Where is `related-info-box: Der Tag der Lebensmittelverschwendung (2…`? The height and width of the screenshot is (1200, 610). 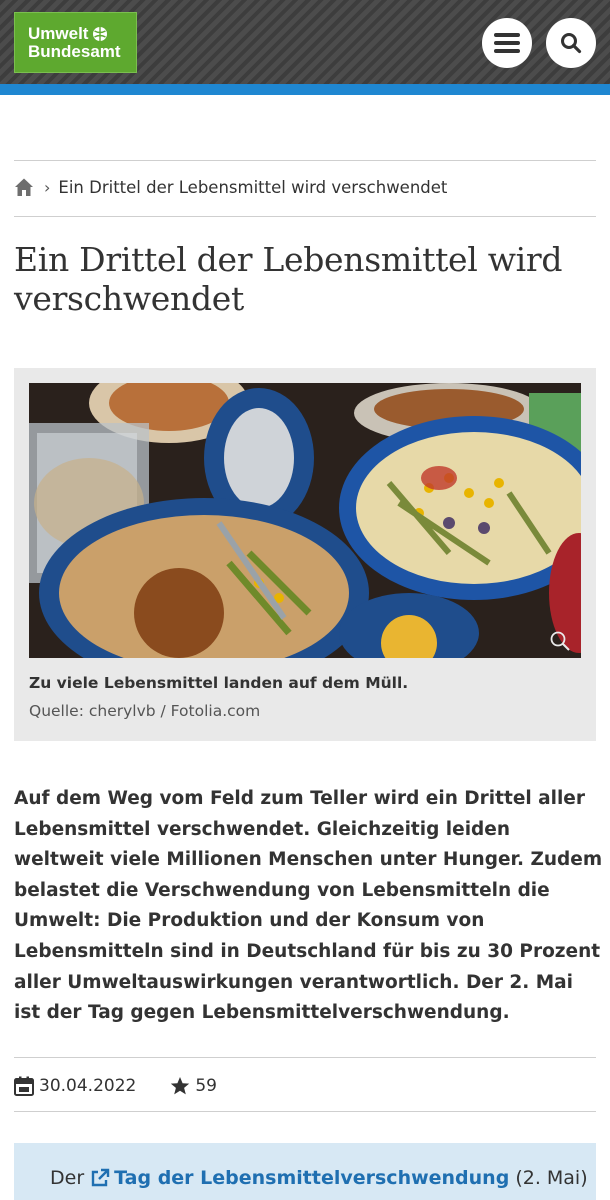 related-info-box: Der Tag der Lebensmittelverschwendung (2… is located at coordinates (305, 1171).